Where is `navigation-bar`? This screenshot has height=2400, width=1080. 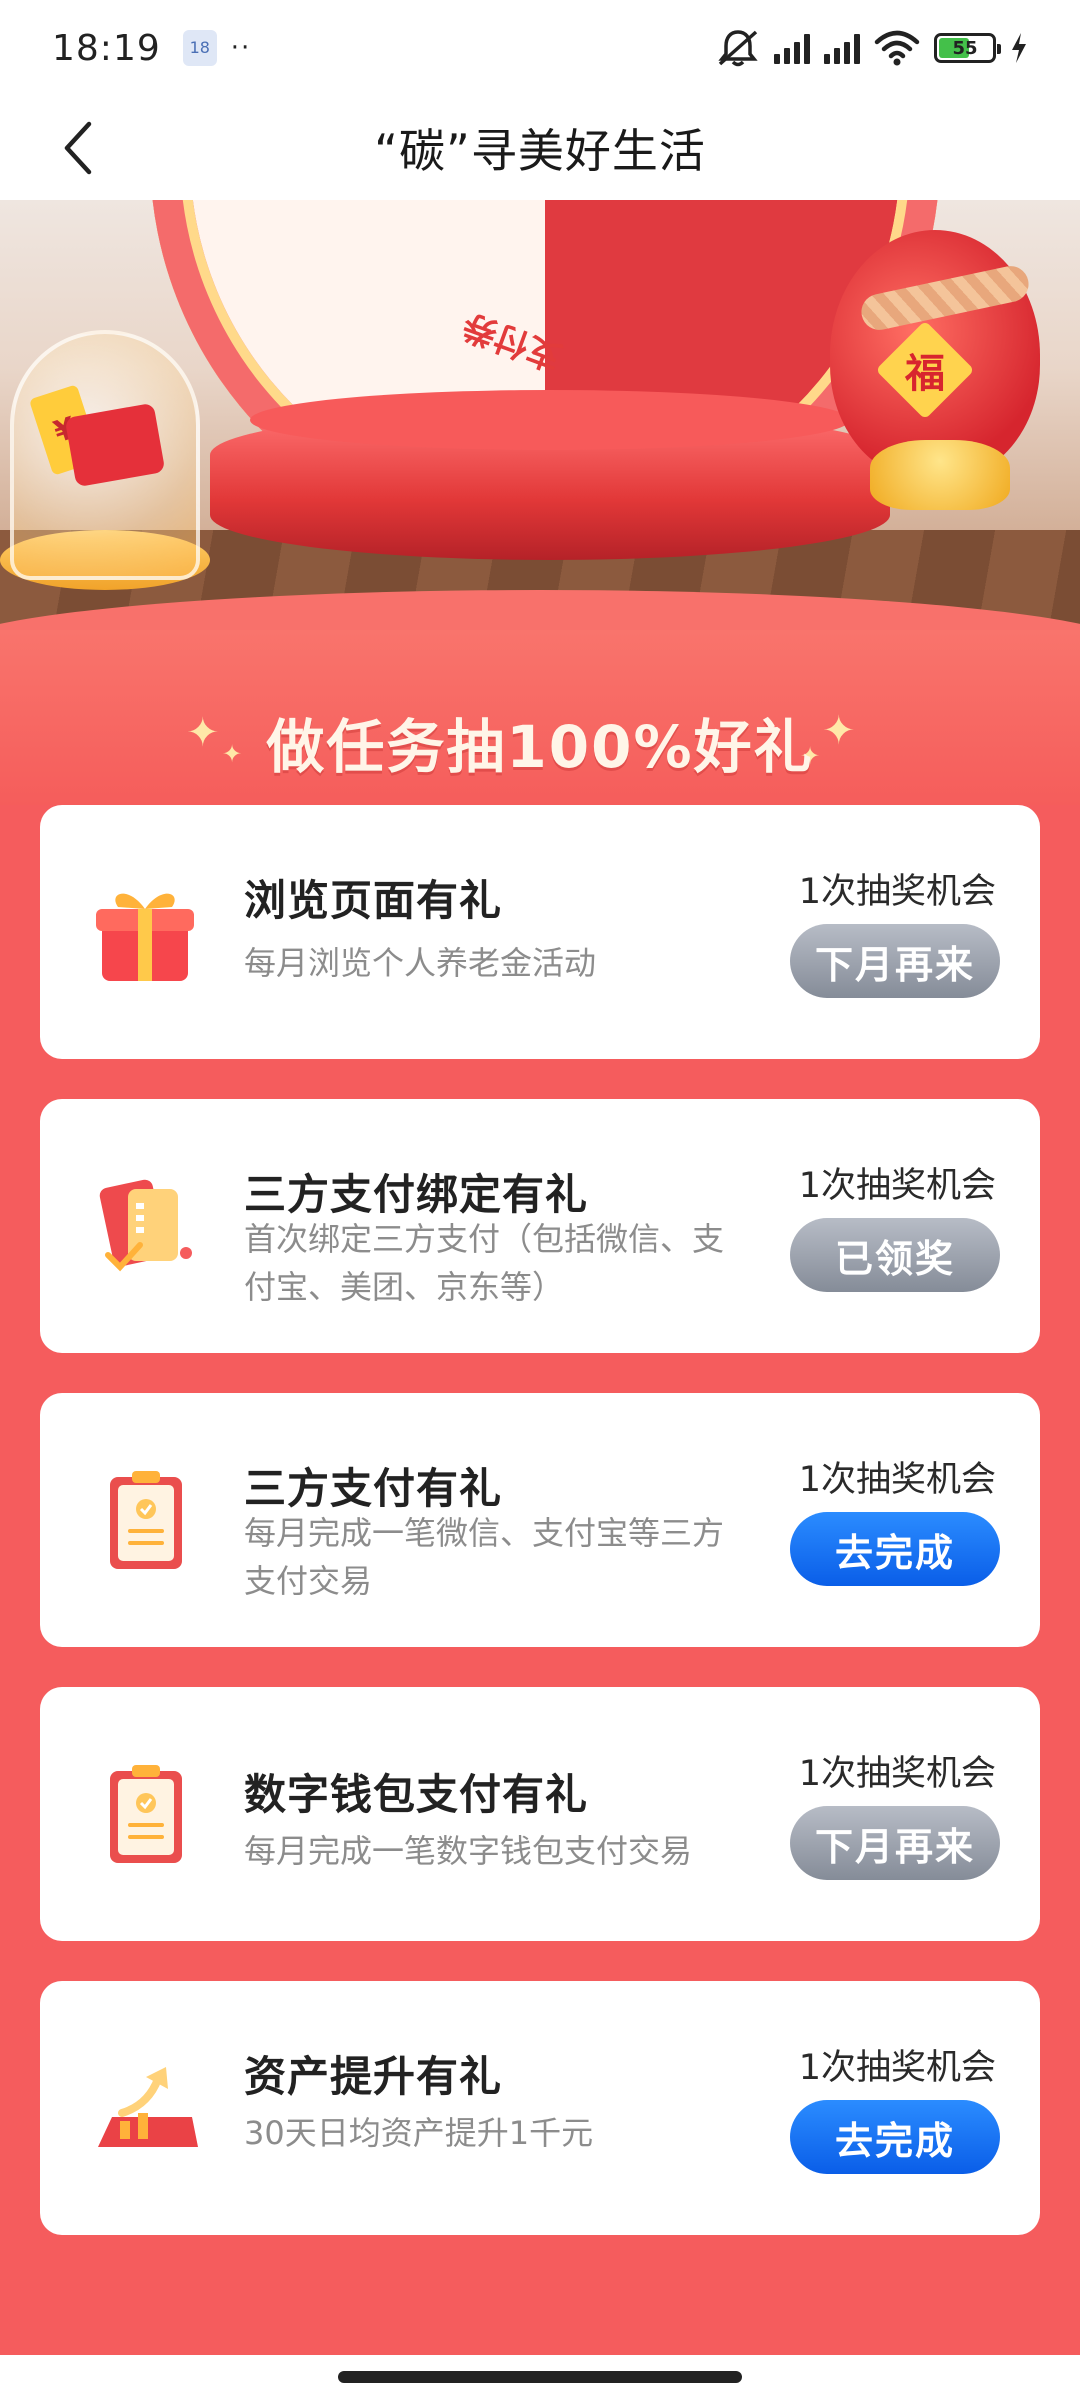
navigation-bar is located at coordinates (540, 2377).